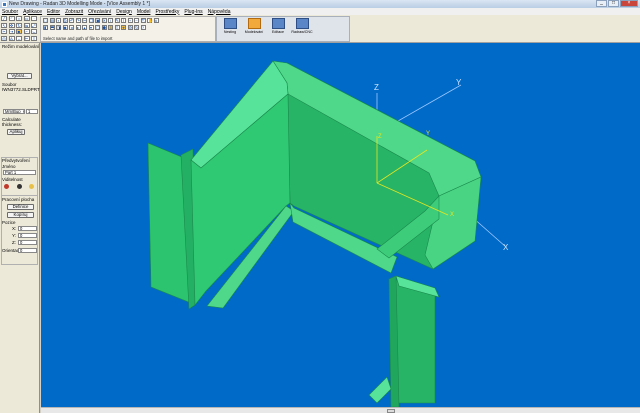 The height and width of the screenshot is (413, 640). I want to click on import-icon: ⇩, so click(110, 27).